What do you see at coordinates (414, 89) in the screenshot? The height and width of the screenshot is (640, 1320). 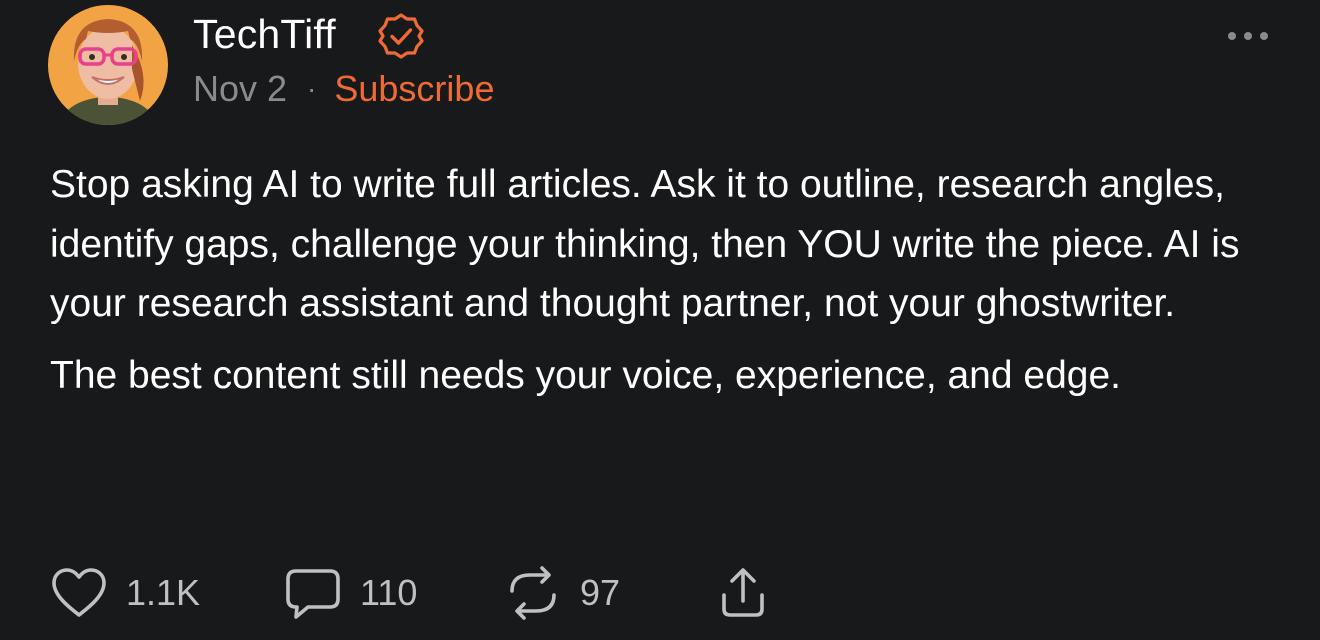 I see `subscribe-link: Subscribe` at bounding box center [414, 89].